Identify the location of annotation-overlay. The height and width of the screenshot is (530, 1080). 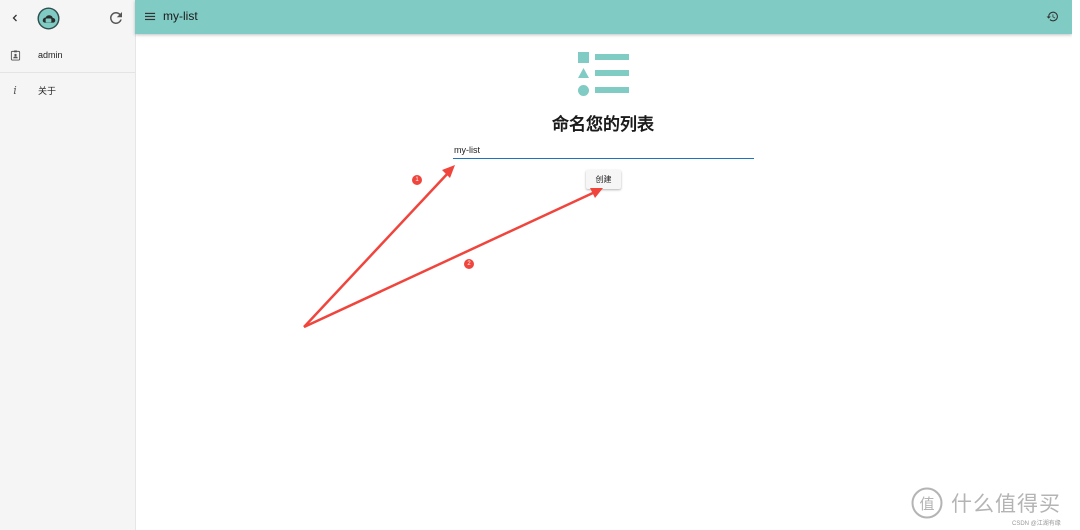
(453, 247).